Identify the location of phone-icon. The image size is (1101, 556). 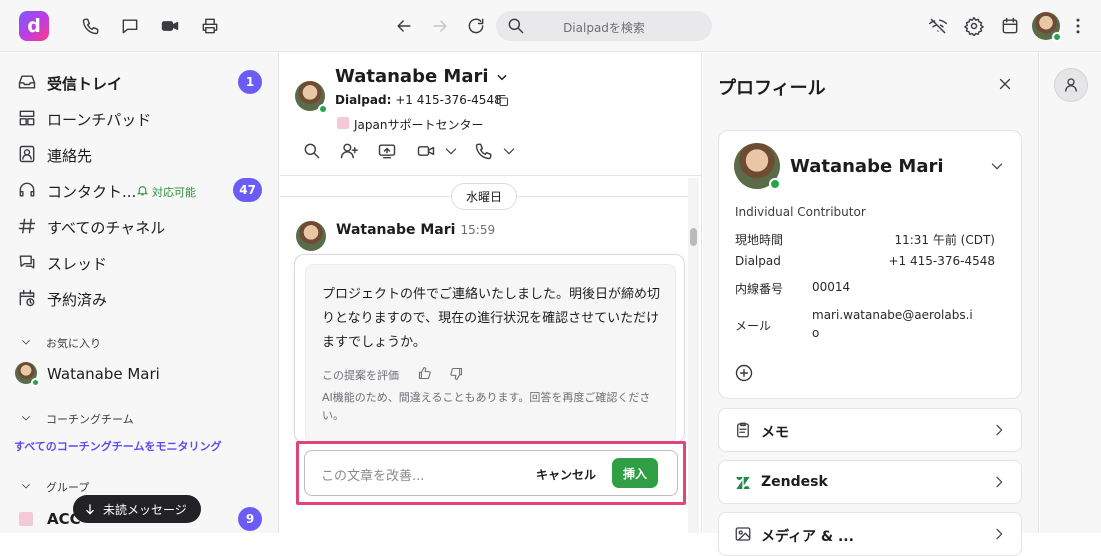
(91, 26).